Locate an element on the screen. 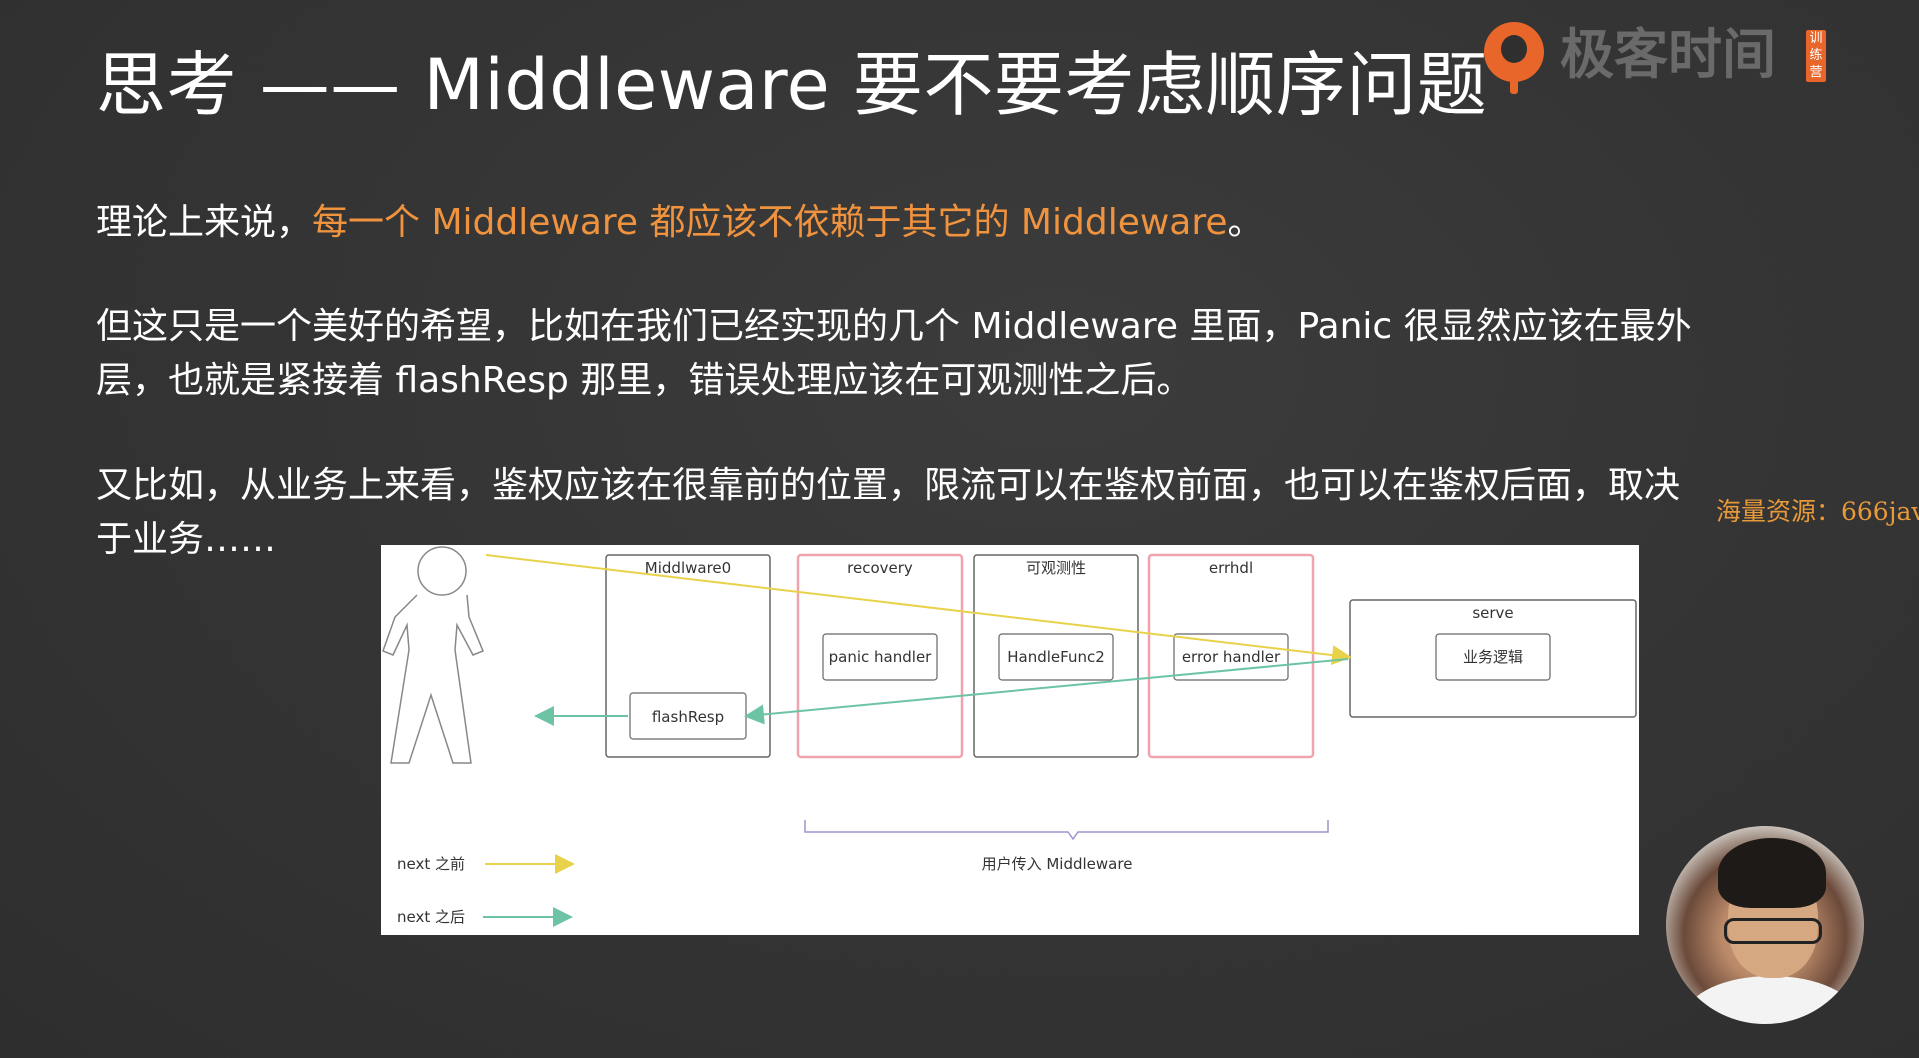 The width and height of the screenshot is (1919, 1058). errhdl-label: errhdl is located at coordinates (1231, 568).